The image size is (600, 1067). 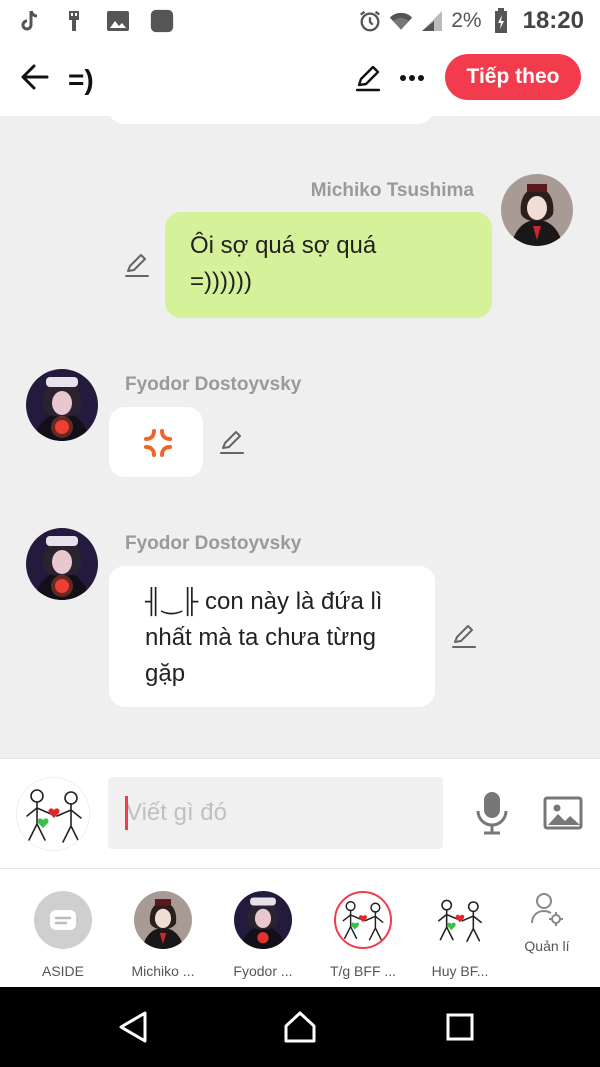 What do you see at coordinates (81, 79) in the screenshot?
I see `chat-title: =)` at bounding box center [81, 79].